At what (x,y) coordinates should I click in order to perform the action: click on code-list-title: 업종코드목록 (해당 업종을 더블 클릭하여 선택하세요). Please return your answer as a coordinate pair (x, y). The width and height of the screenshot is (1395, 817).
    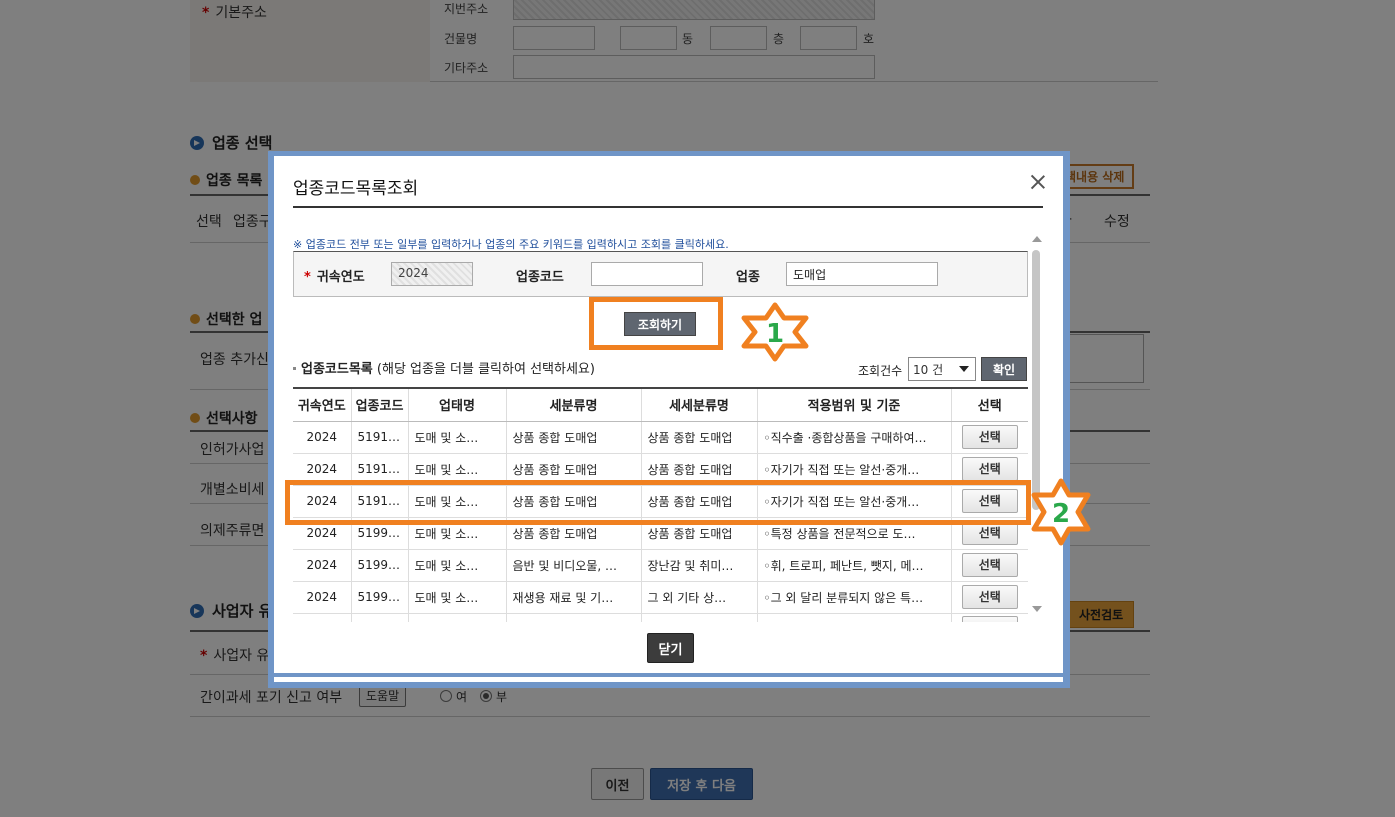
    Looking at the image, I should click on (444, 367).